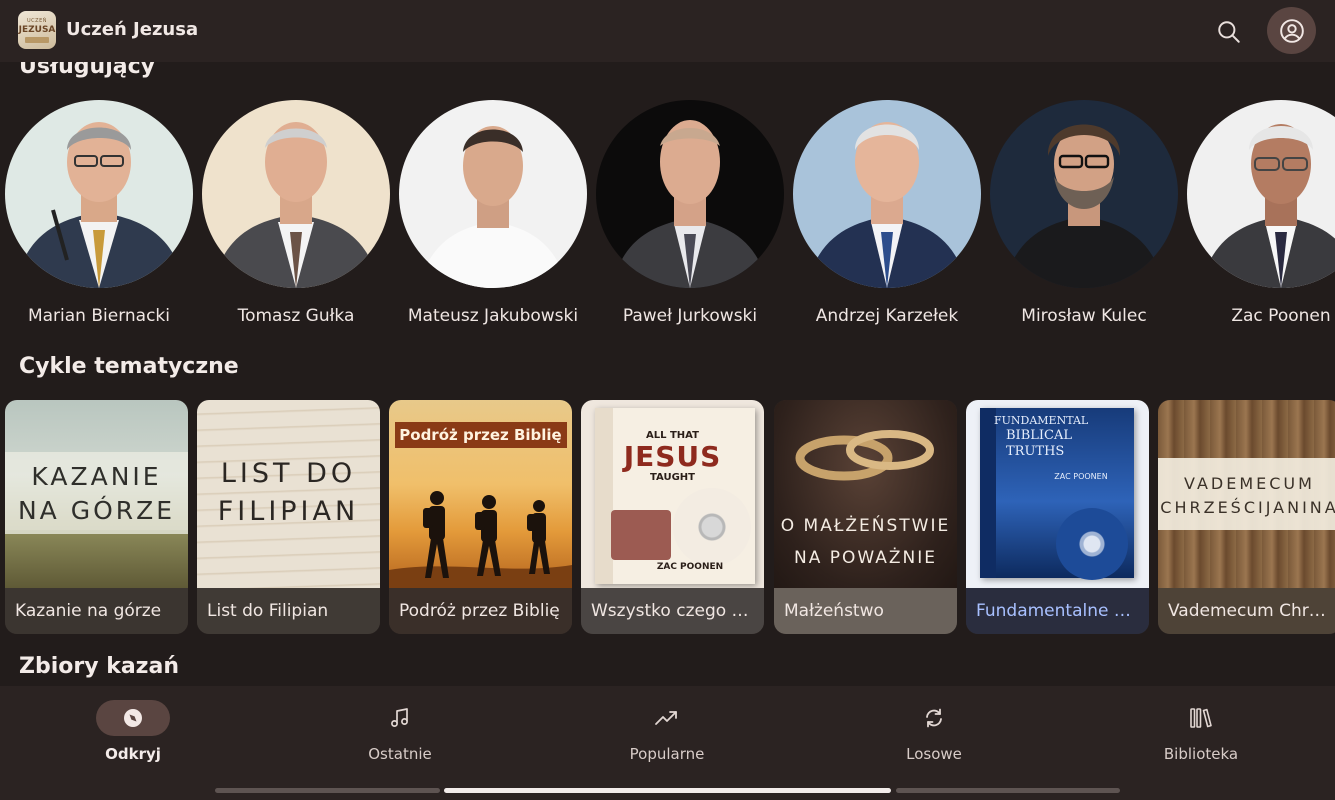 This screenshot has width=1335, height=800. I want to click on preacher-name: Mateusz Jakubowski, so click(493, 316).